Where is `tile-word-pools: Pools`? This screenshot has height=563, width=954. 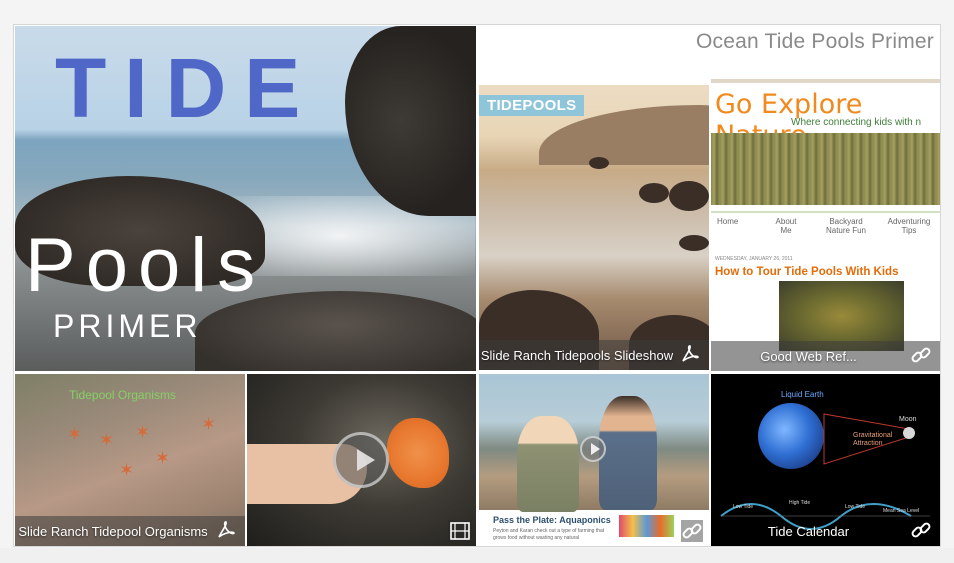
tile-word-pools: Pools is located at coordinates (145, 265).